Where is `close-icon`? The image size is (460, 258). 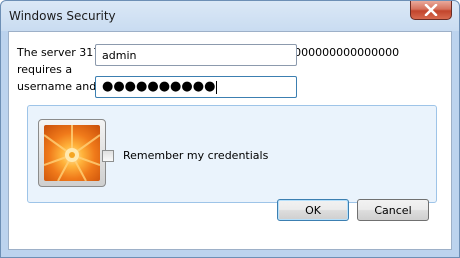
close-icon is located at coordinates (431, 10).